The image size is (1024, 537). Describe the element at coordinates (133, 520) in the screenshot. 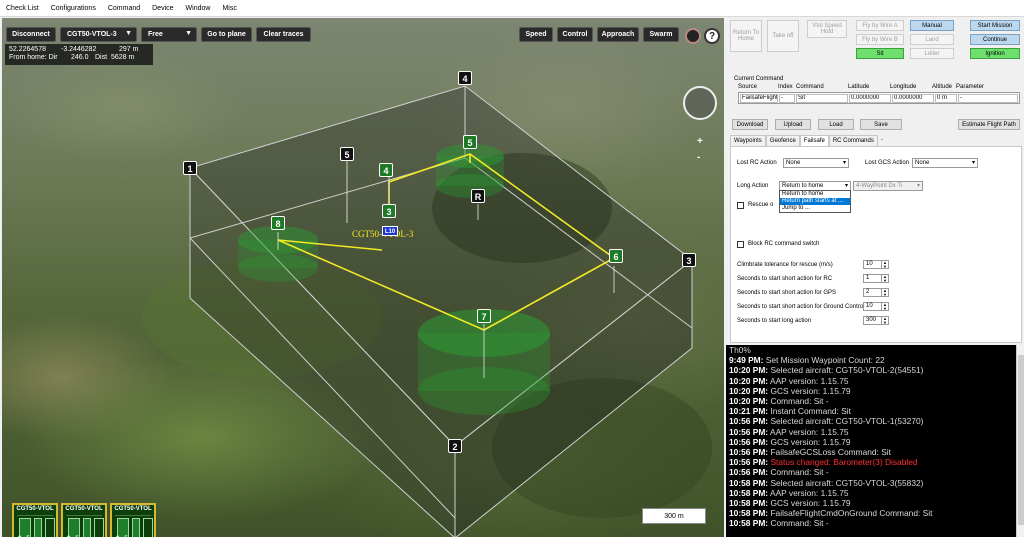

I see `aircraft-panel-3: CGT50-VTOL 0 5` at that location.